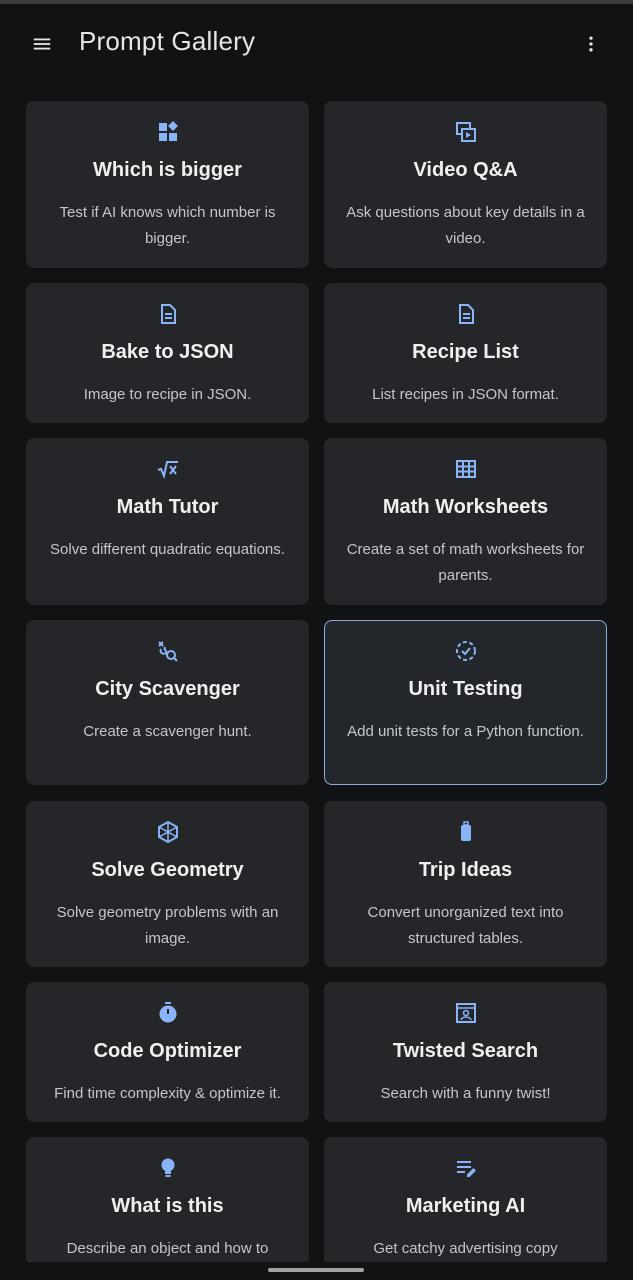 This screenshot has height=1280, width=633. Describe the element at coordinates (465, 170) in the screenshot. I see `card-title: Video Q&A` at that location.